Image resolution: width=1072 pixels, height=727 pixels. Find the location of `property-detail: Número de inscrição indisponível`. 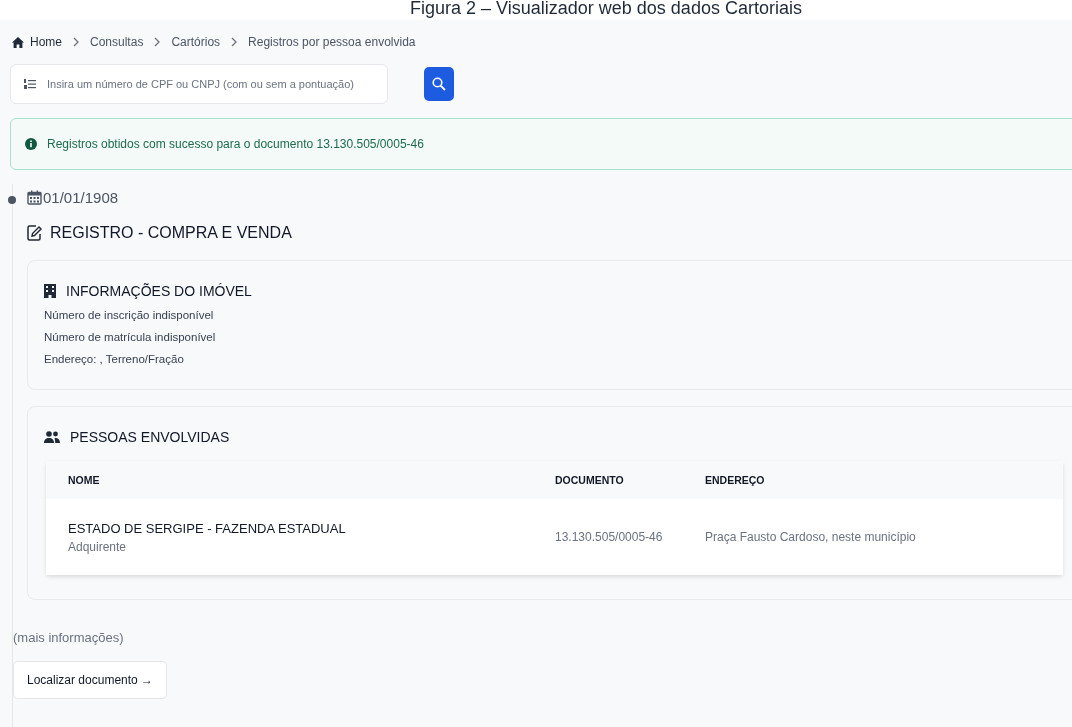

property-detail: Número de inscrição indisponível is located at coordinates (129, 315).